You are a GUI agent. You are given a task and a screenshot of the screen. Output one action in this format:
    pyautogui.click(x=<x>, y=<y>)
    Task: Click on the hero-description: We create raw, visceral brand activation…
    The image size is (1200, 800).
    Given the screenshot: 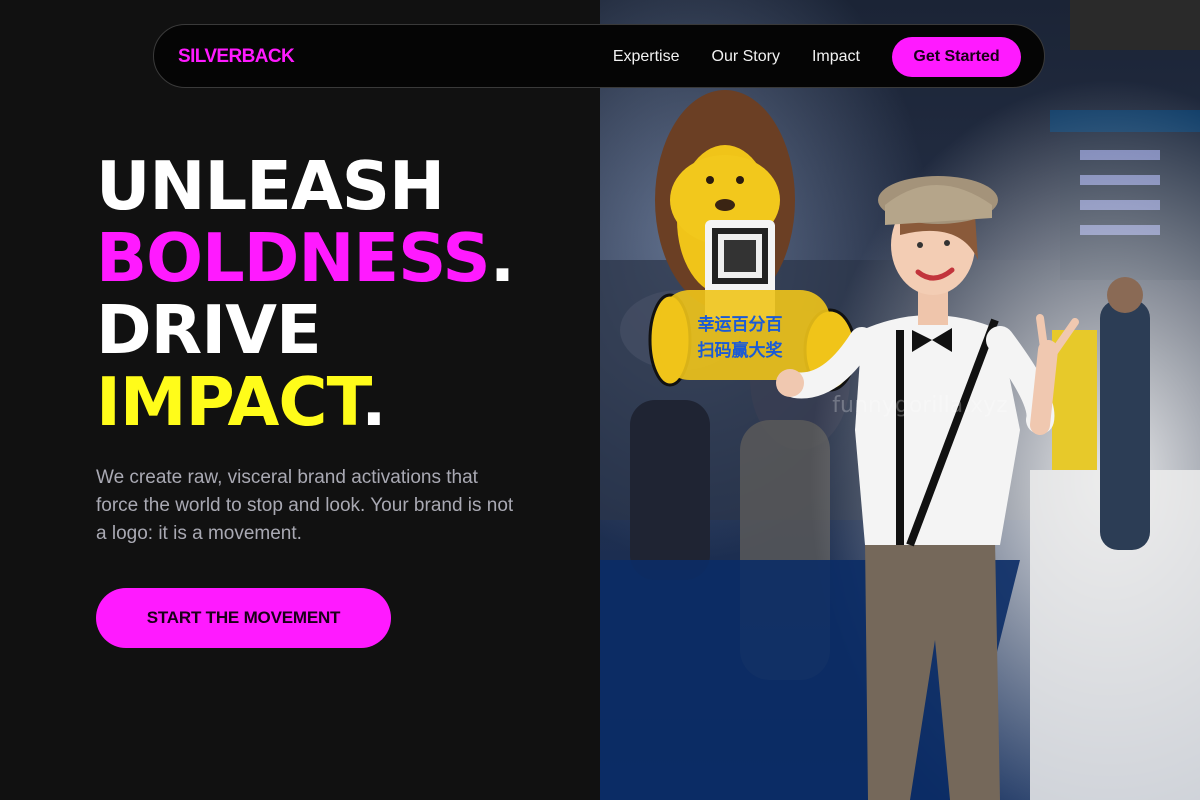 What is the action you would take?
    pyautogui.click(x=305, y=505)
    